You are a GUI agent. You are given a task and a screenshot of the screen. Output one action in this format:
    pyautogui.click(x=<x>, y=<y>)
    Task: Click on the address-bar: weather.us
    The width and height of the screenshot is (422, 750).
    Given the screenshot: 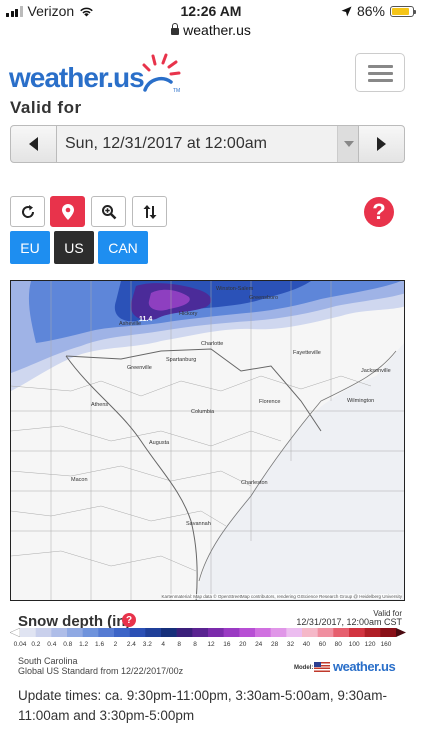 What is the action you would take?
    pyautogui.click(x=211, y=32)
    